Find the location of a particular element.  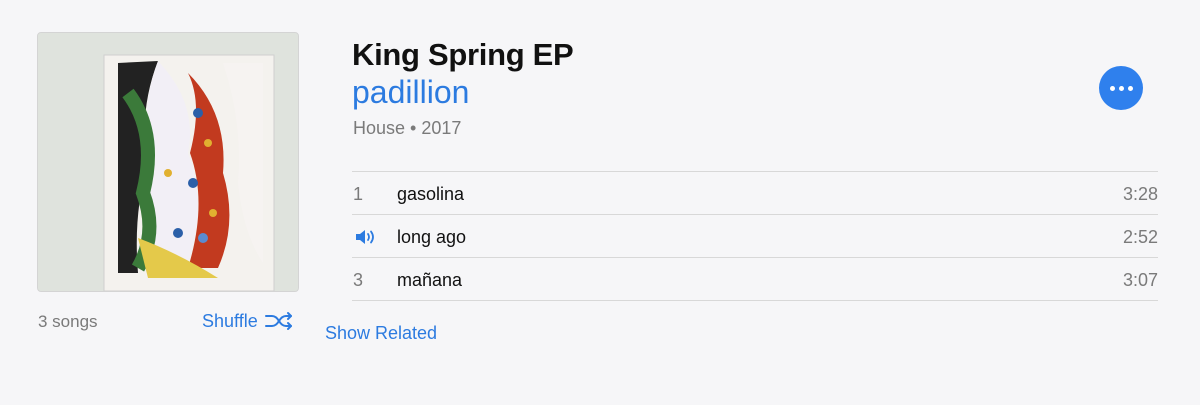

more-options-button is located at coordinates (1121, 88).